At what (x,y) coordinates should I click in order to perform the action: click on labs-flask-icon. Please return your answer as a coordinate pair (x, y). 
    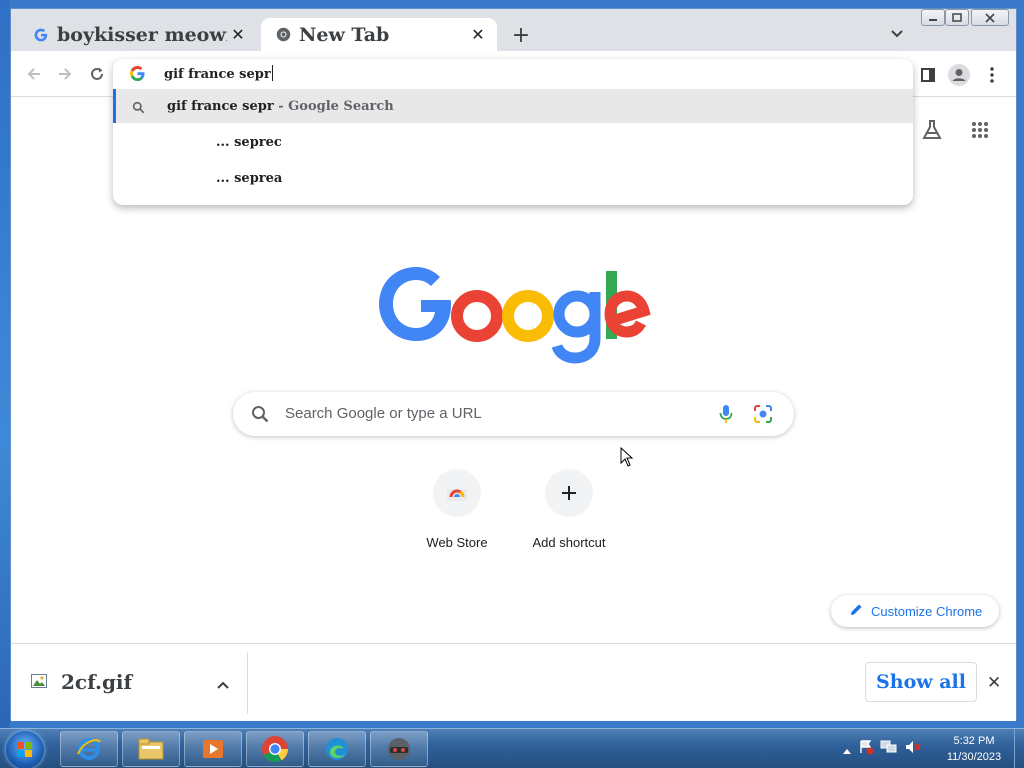
    Looking at the image, I should click on (932, 132).